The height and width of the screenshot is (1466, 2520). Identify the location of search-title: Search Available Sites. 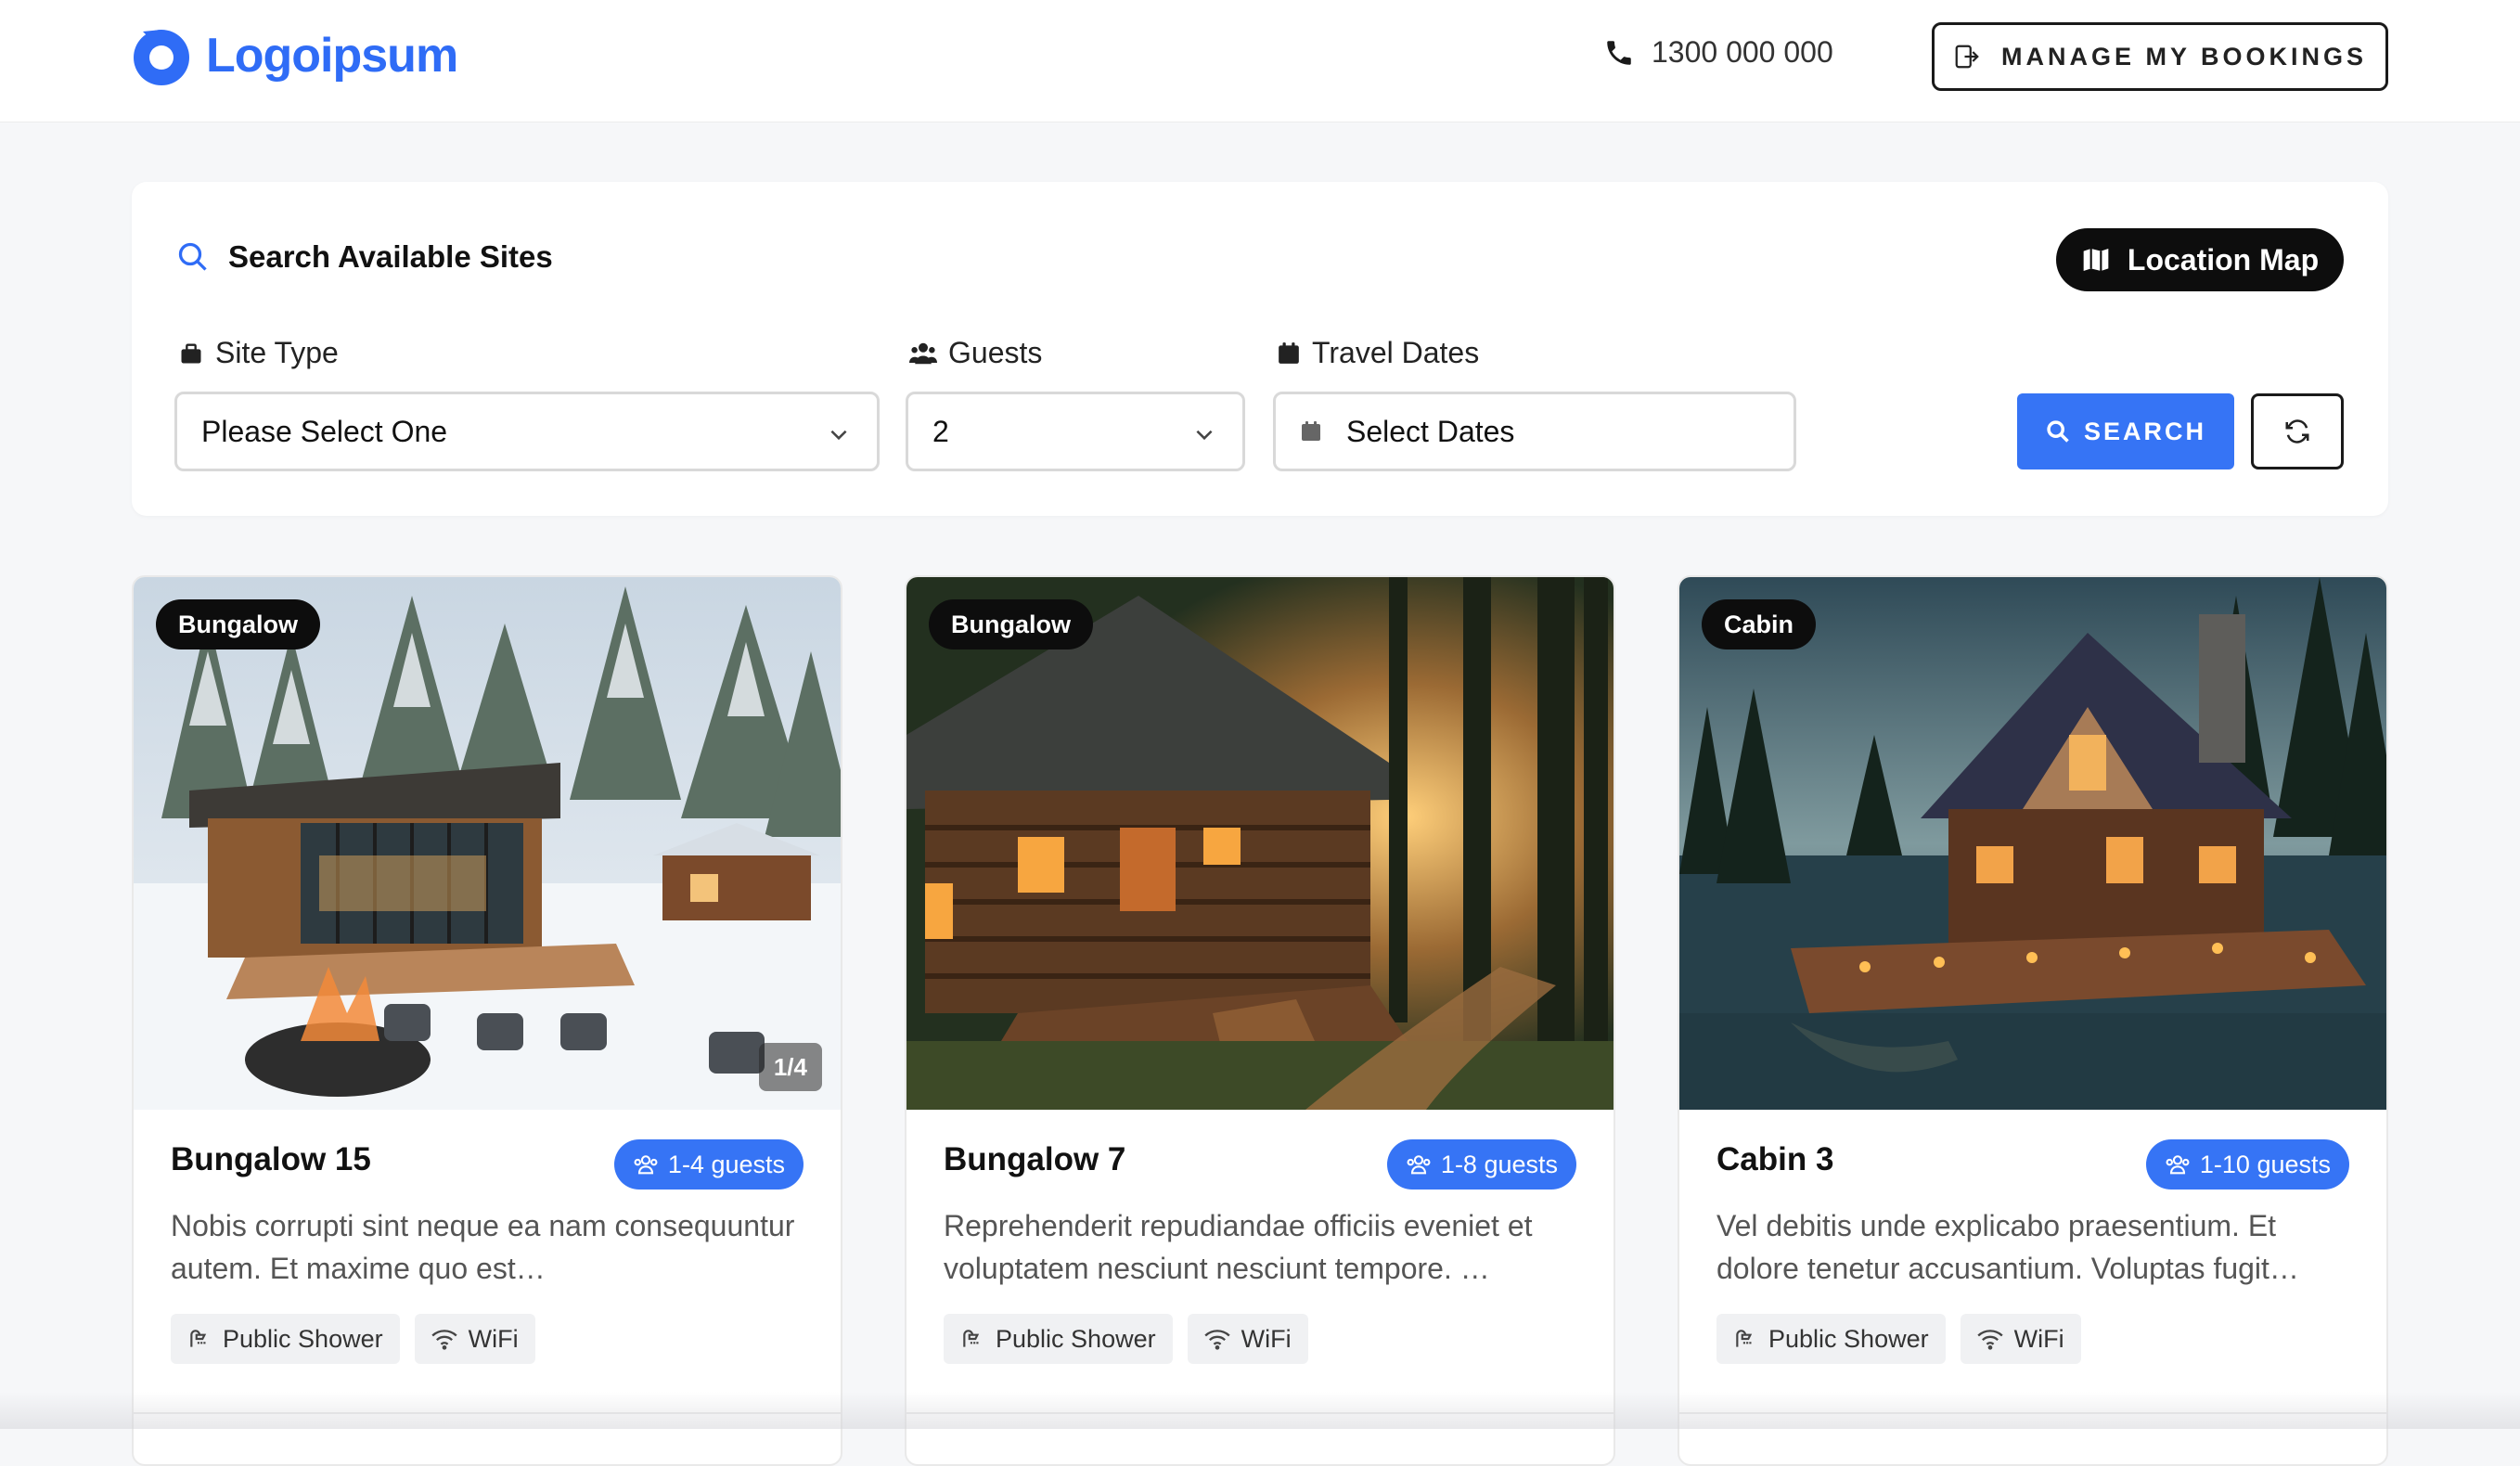
(364, 257).